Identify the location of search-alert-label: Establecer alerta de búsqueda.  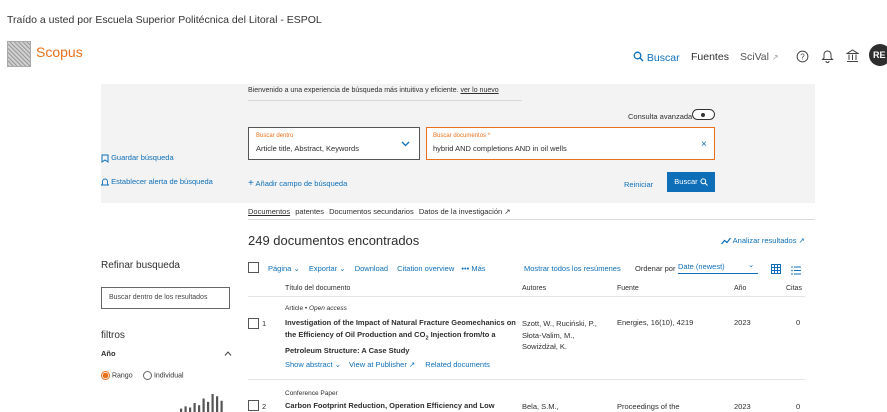
(162, 181).